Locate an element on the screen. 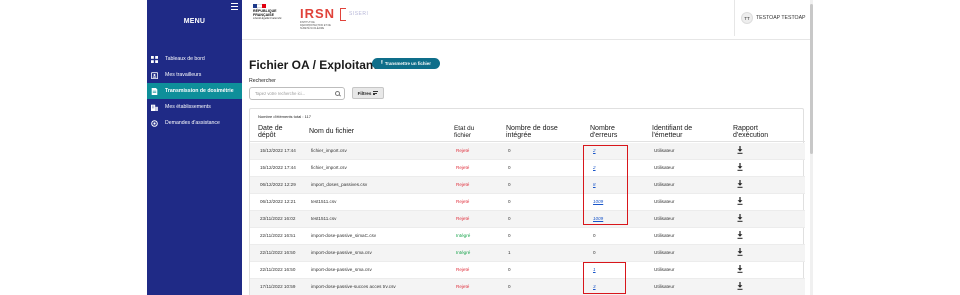 This screenshot has height=295, width=960. page-scrollbar is located at coordinates (811, 147).